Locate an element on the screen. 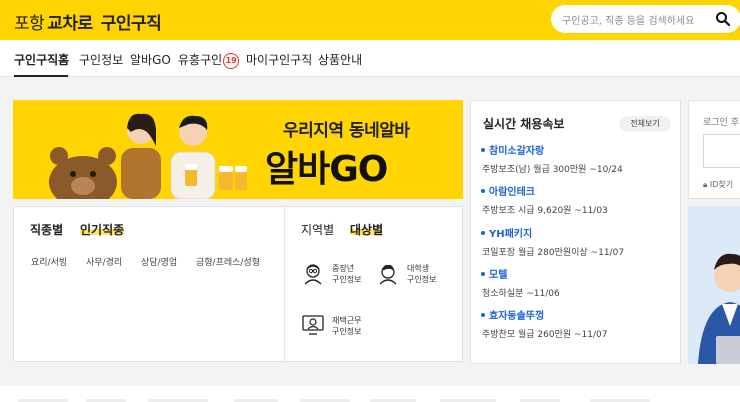 This screenshot has height=402, width=740. nav-item-home: 구인구직홈 is located at coordinates (41, 59).